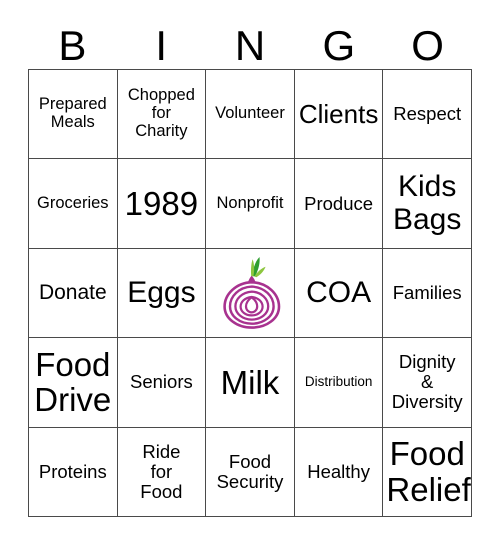  I want to click on bingo-cell-i1: Chopped for Charity, so click(162, 115).